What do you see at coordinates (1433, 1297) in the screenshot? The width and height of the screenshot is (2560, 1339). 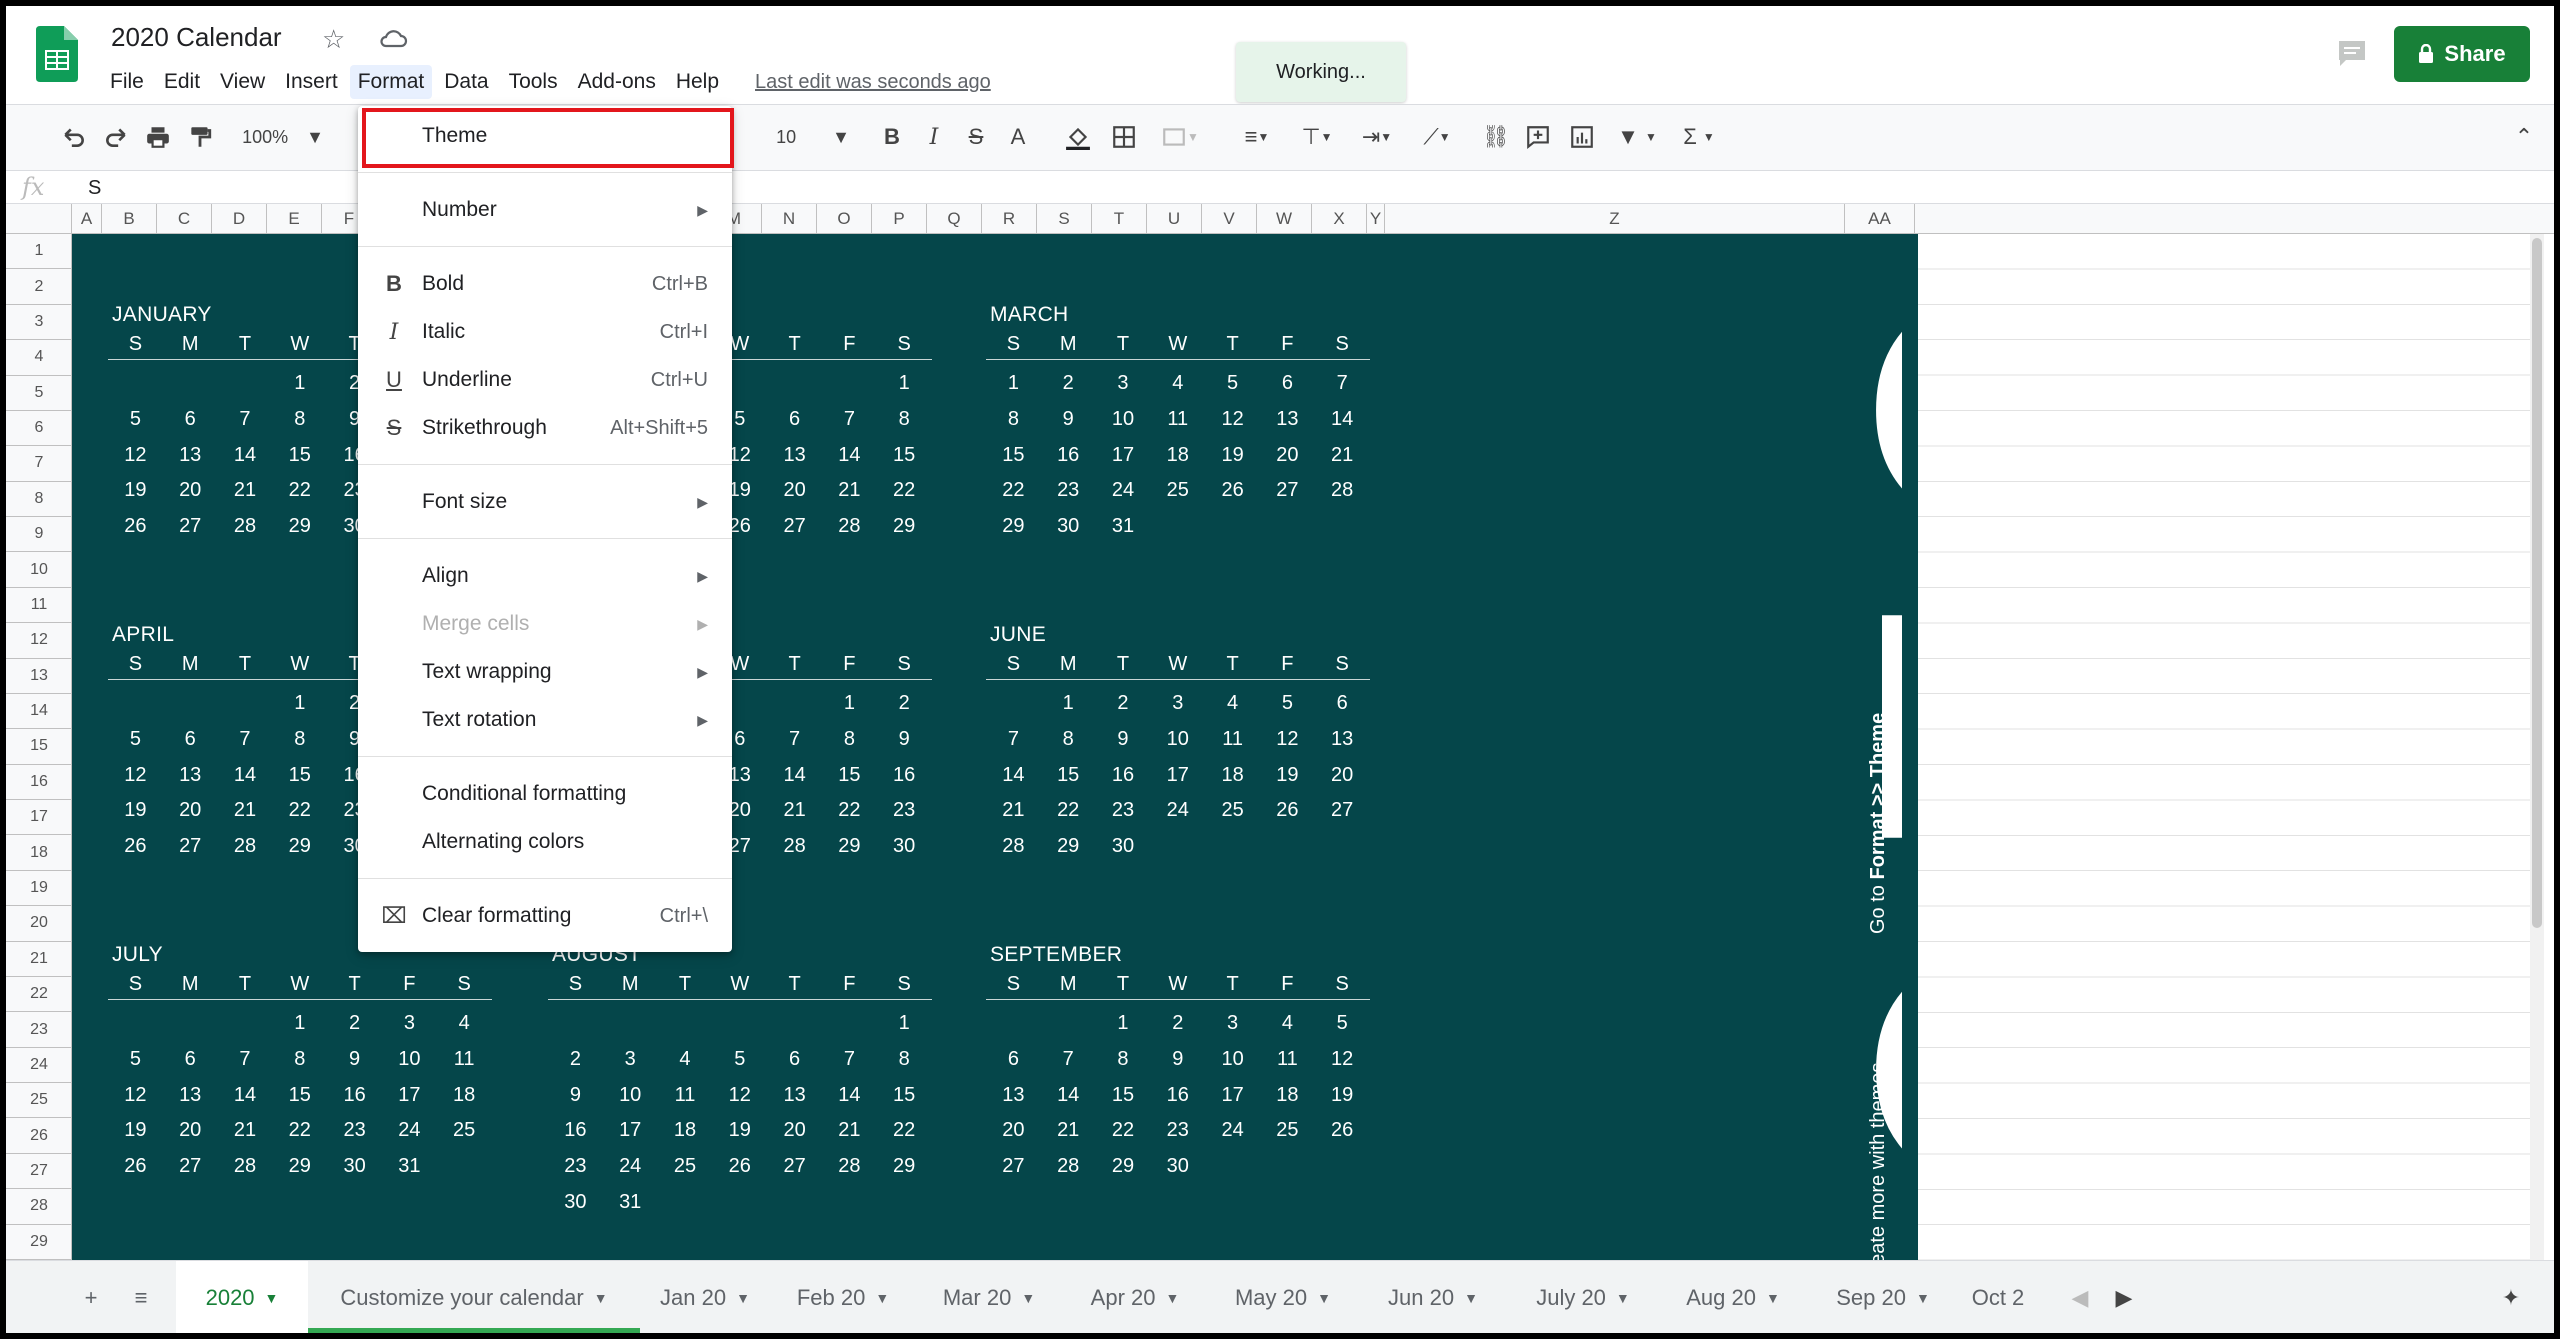 I see `sheet-tab: Jun 20 ▼` at bounding box center [1433, 1297].